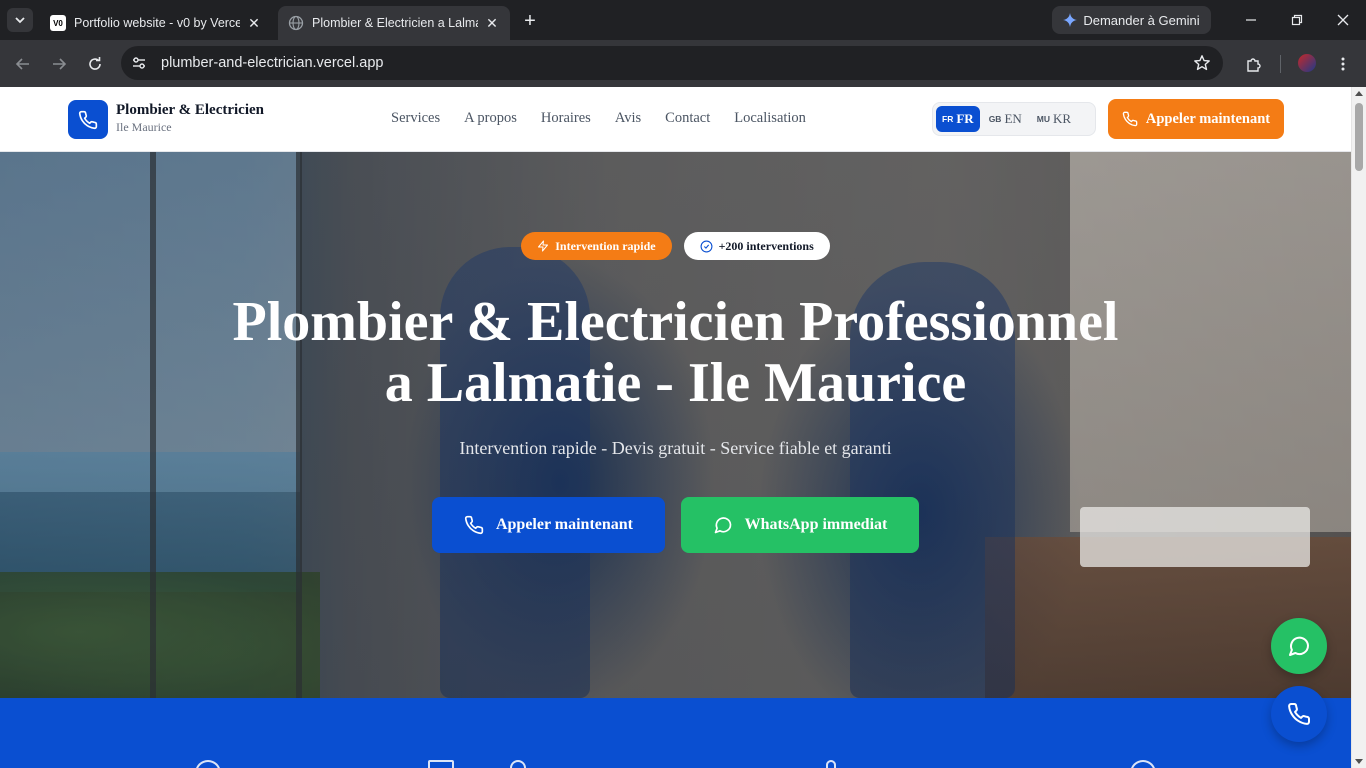 This screenshot has height=768, width=1366. Describe the element at coordinates (965, 118) in the screenshot. I see `lang-label: FR` at that location.